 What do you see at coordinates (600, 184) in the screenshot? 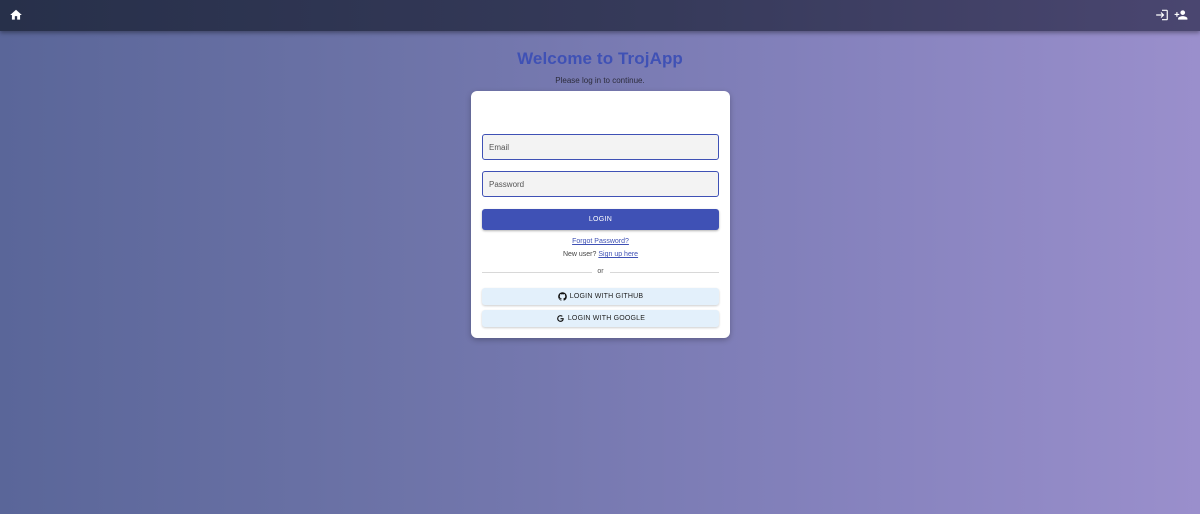
I see `password-field` at bounding box center [600, 184].